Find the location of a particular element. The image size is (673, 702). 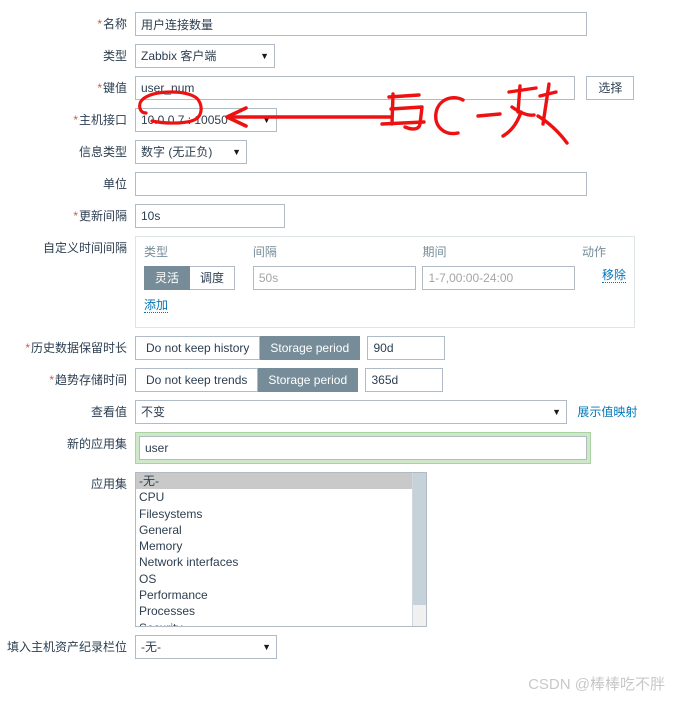

intervals-col-action: 动作 is located at coordinates (594, 252).